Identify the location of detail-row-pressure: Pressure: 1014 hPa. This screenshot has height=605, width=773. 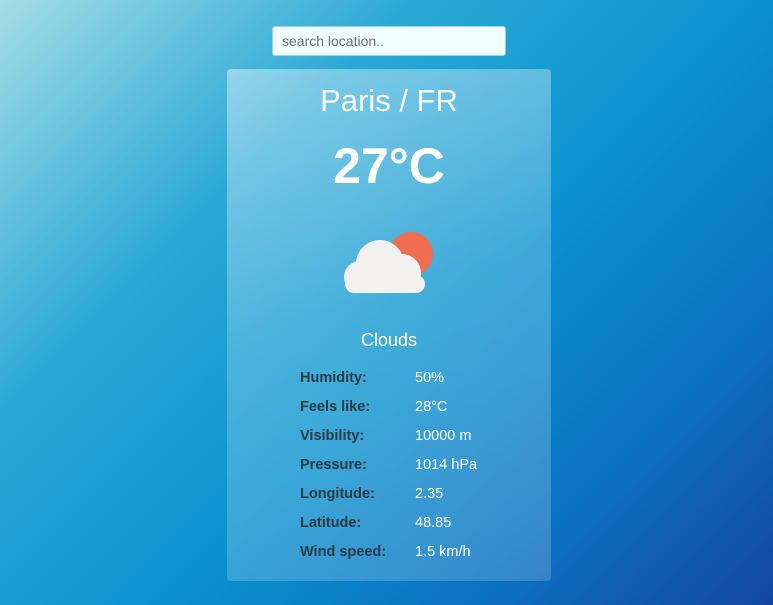
(420, 469).